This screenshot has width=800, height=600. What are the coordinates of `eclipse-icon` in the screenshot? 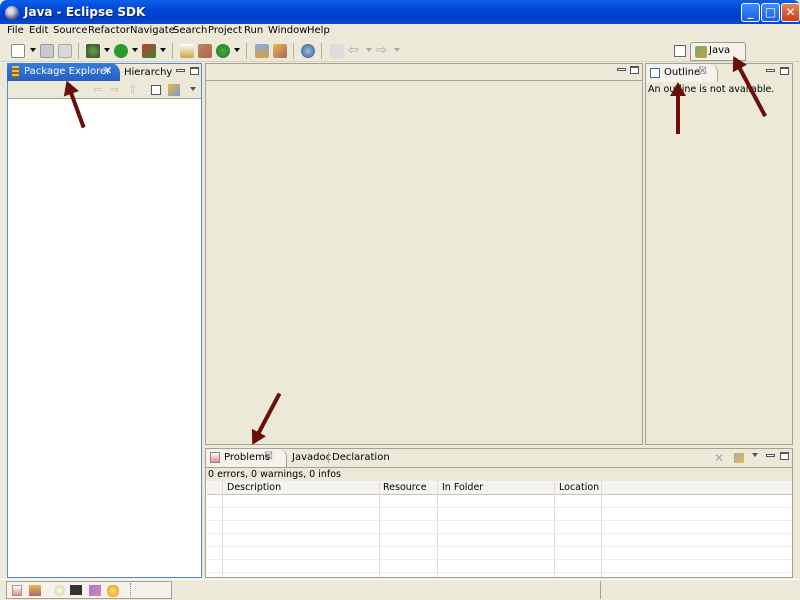 It's located at (12, 13).